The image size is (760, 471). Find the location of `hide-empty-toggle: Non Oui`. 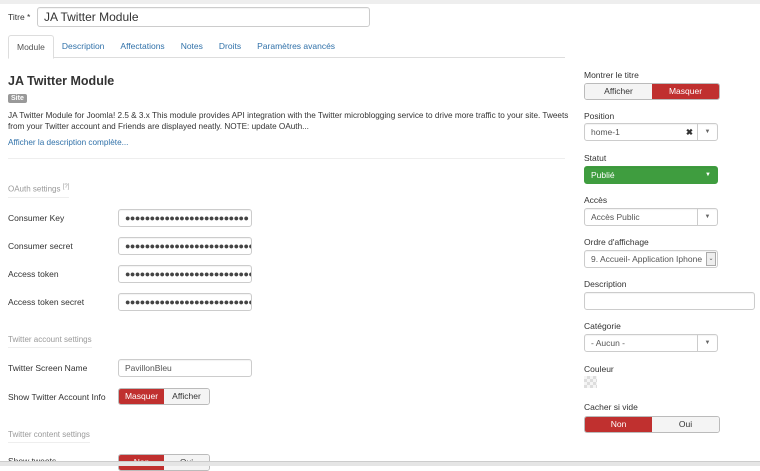

hide-empty-toggle: Non Oui is located at coordinates (652, 424).